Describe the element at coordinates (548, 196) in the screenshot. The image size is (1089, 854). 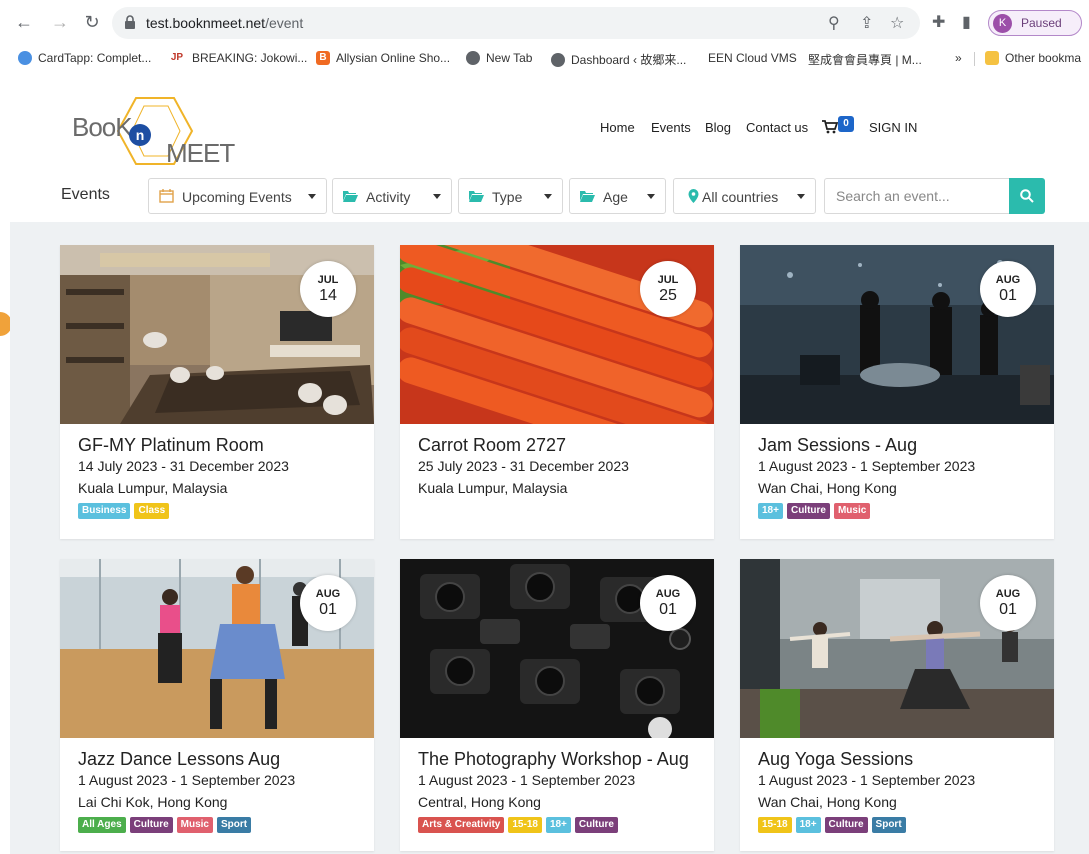
I see `chevron-down-icon` at that location.